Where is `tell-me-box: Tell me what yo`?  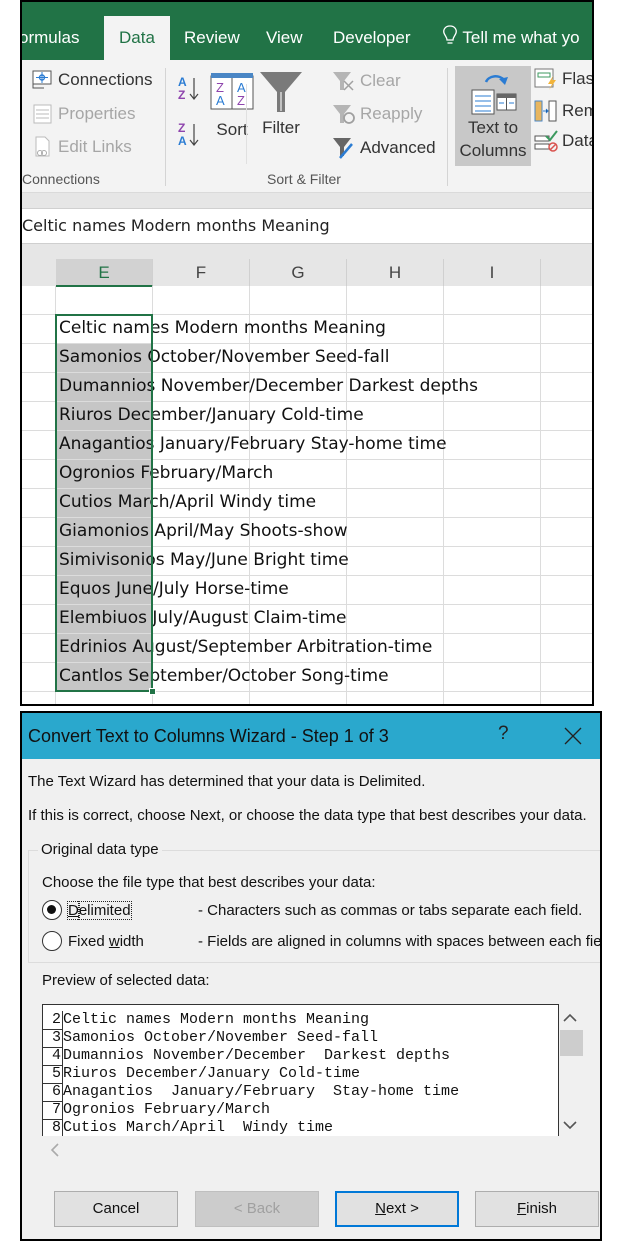 tell-me-box: Tell me what yo is located at coordinates (511, 38).